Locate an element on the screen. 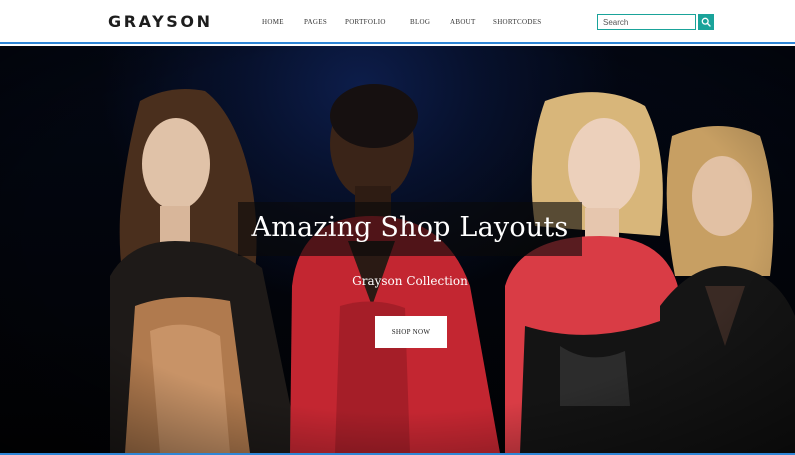 This screenshot has height=455, width=795. nav-item-shortcodes: SHORTCODES is located at coordinates (517, 22).